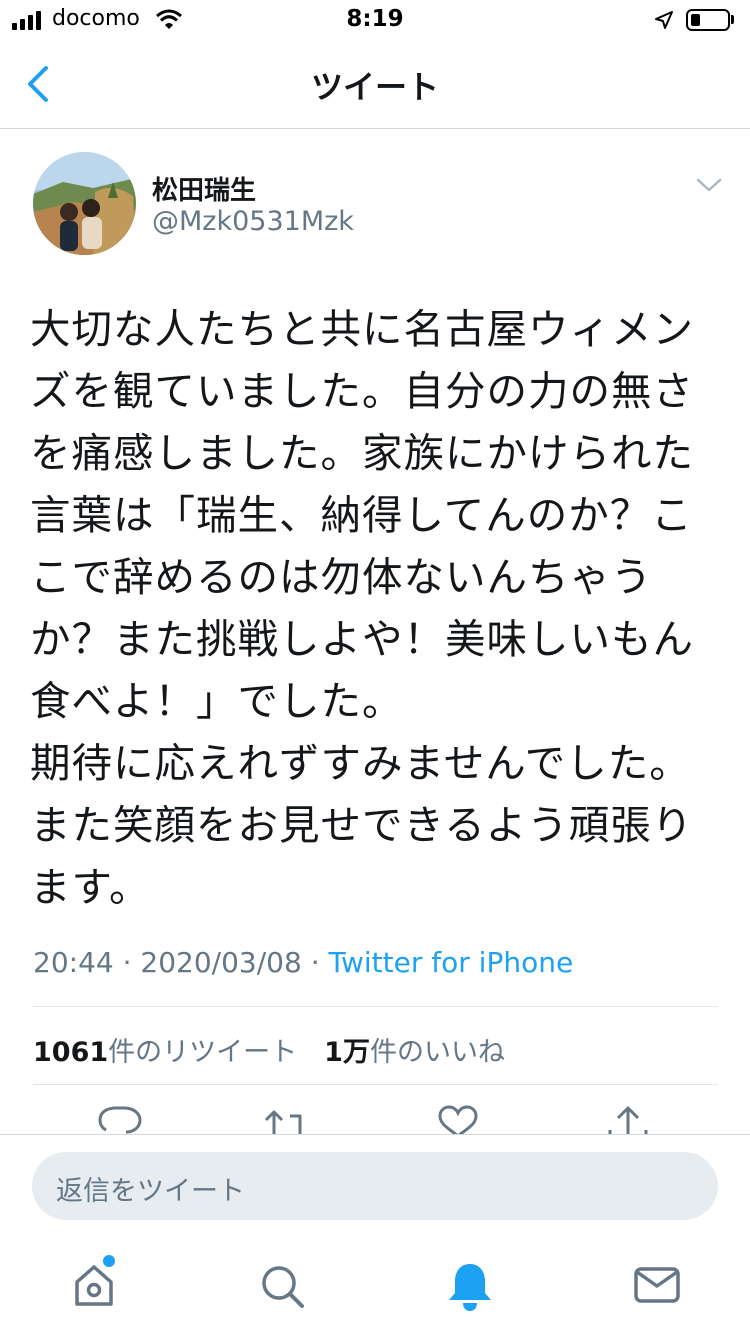 The width and height of the screenshot is (750, 1335). What do you see at coordinates (695, 20) in the screenshot?
I see `battery-level` at bounding box center [695, 20].